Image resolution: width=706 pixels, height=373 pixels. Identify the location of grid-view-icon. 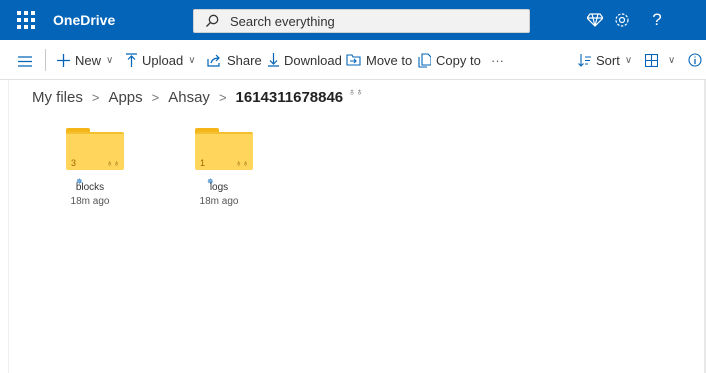
(651, 60).